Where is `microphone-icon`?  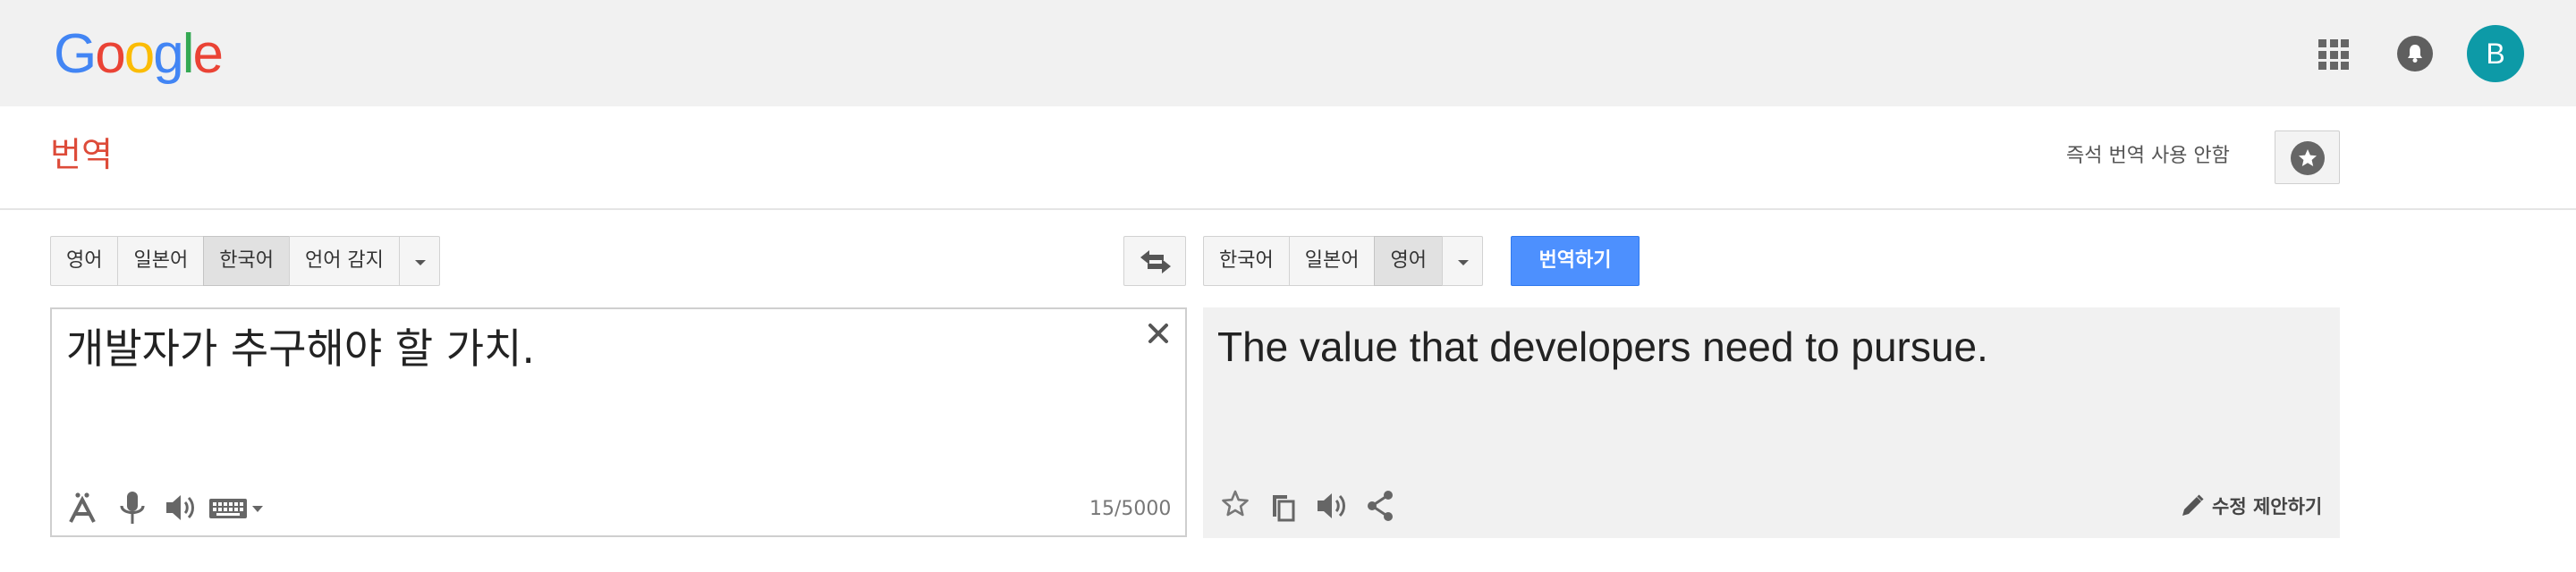 microphone-icon is located at coordinates (132, 508).